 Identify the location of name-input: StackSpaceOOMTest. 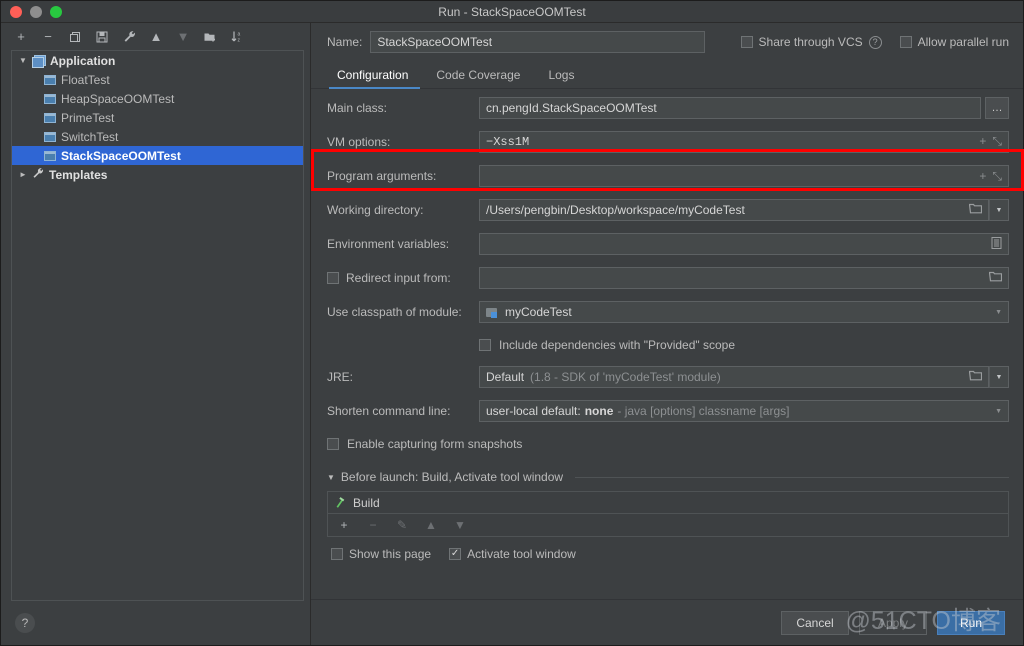
(538, 42).